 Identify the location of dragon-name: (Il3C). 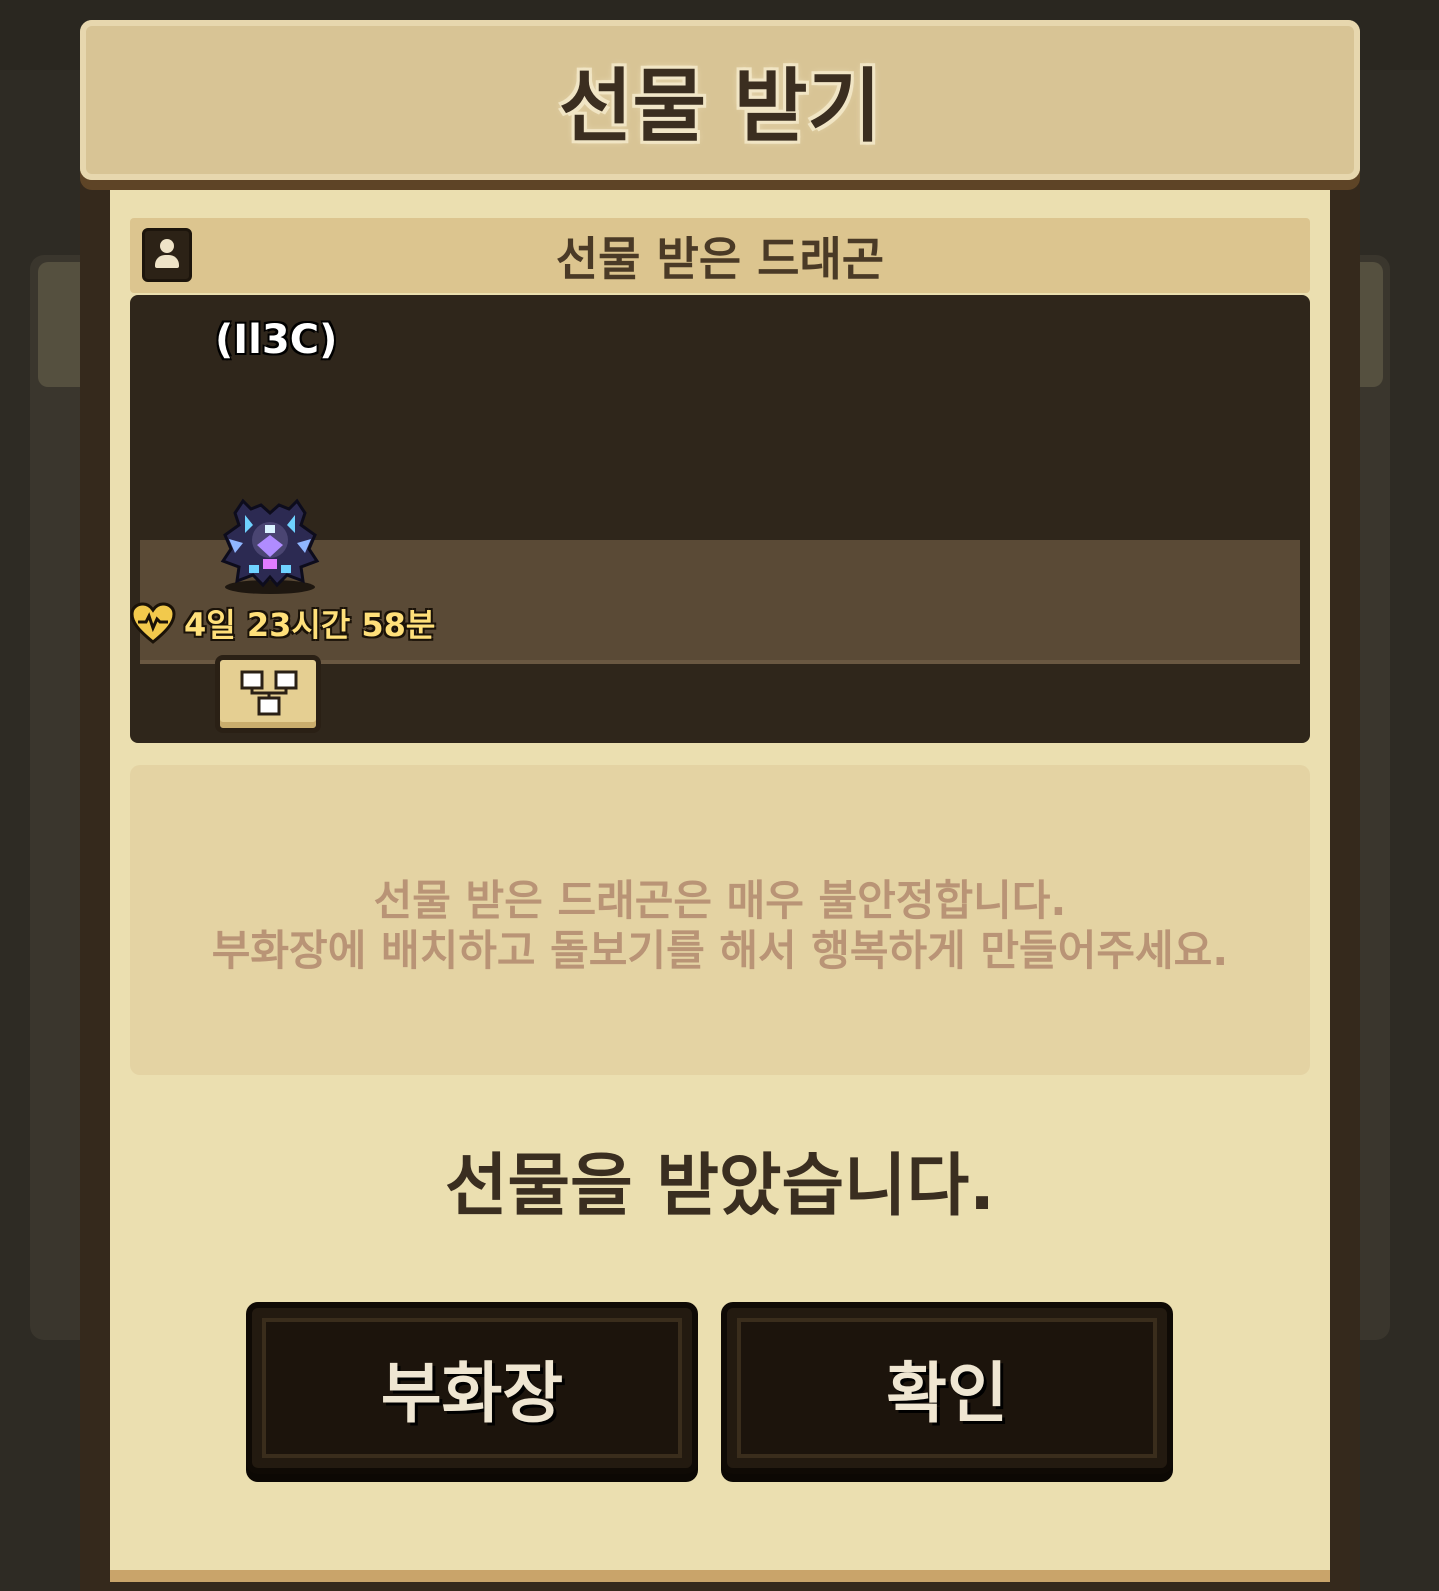
(276, 340).